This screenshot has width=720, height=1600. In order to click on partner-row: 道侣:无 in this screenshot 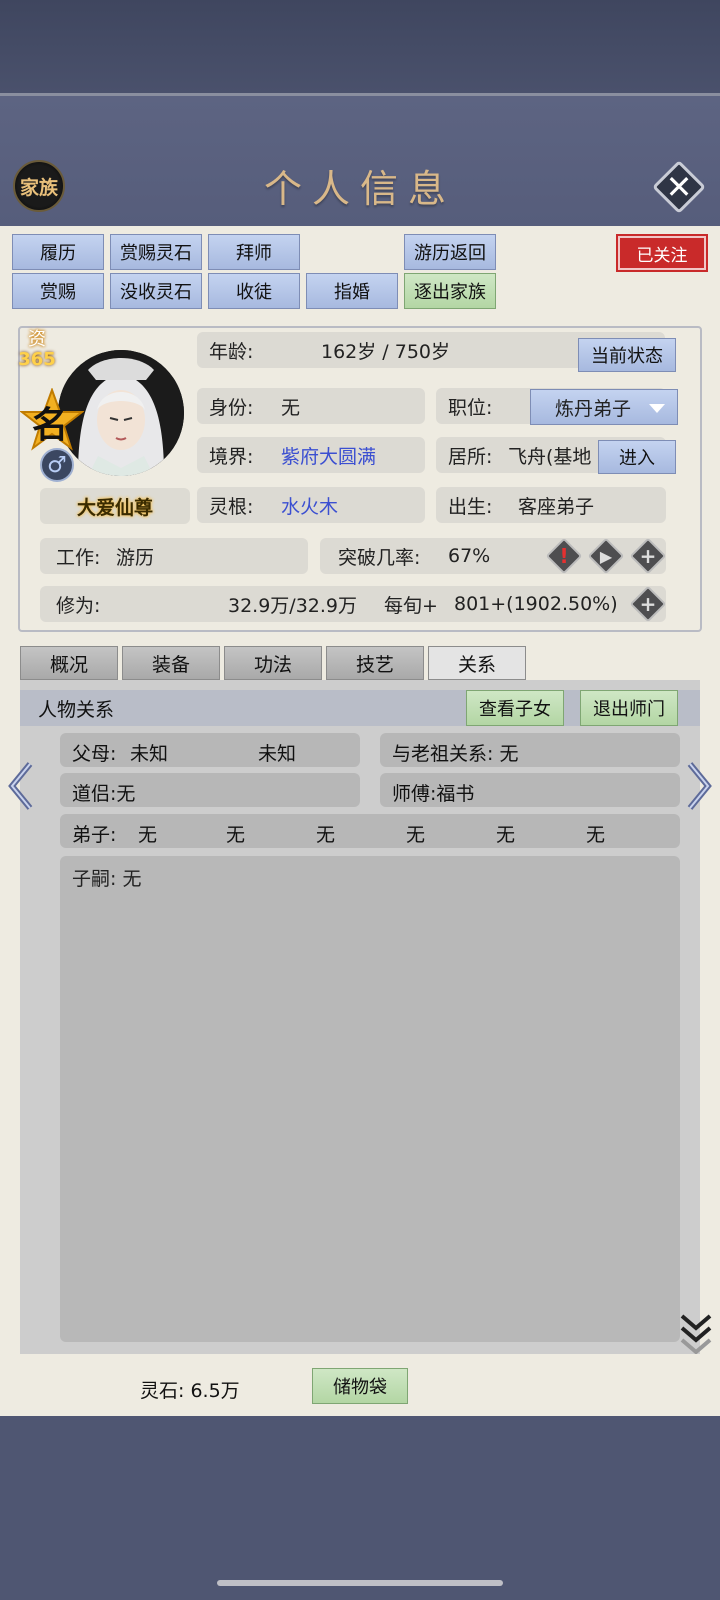, I will do `click(210, 790)`.